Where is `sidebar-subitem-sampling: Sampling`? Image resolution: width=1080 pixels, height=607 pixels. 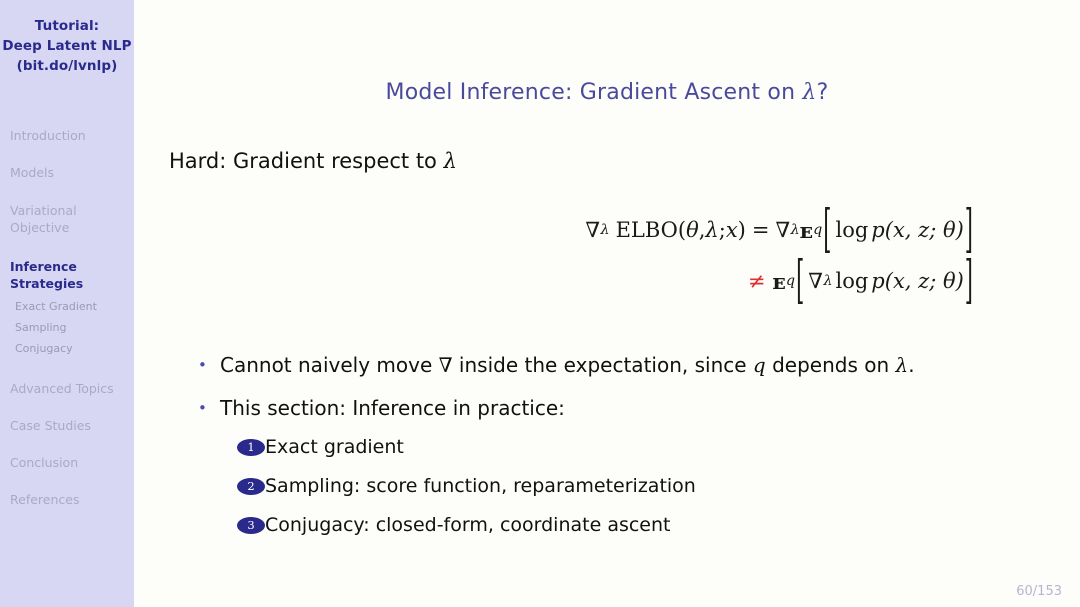 sidebar-subitem-sampling: Sampling is located at coordinates (67, 328).